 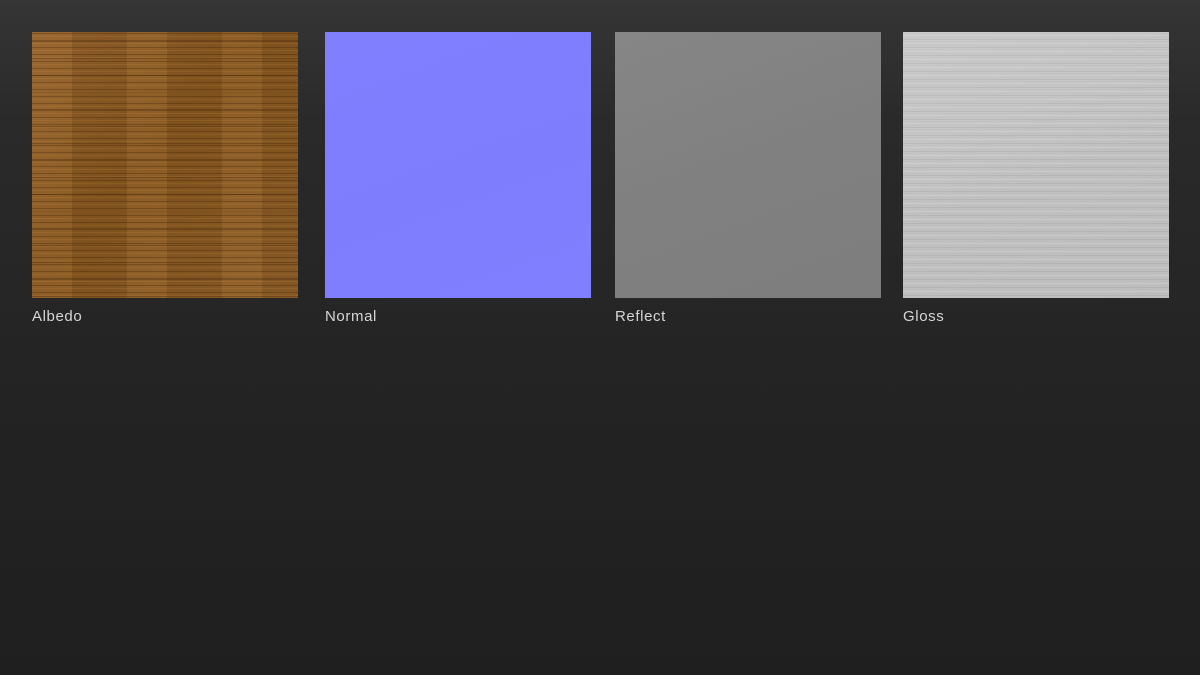 I want to click on albedo-label: Albedo, so click(x=57, y=316).